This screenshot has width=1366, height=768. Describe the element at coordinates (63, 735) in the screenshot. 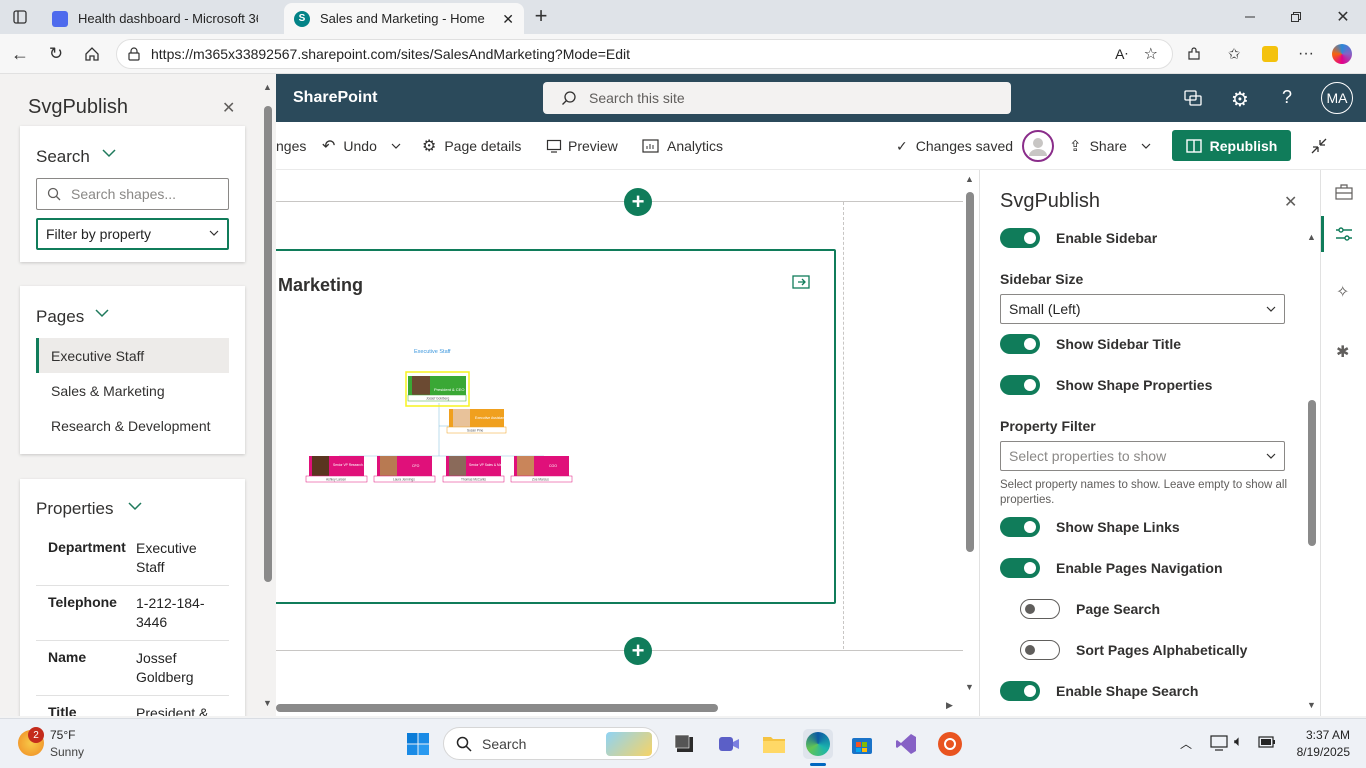

I see `weather-temp: 75°F` at that location.